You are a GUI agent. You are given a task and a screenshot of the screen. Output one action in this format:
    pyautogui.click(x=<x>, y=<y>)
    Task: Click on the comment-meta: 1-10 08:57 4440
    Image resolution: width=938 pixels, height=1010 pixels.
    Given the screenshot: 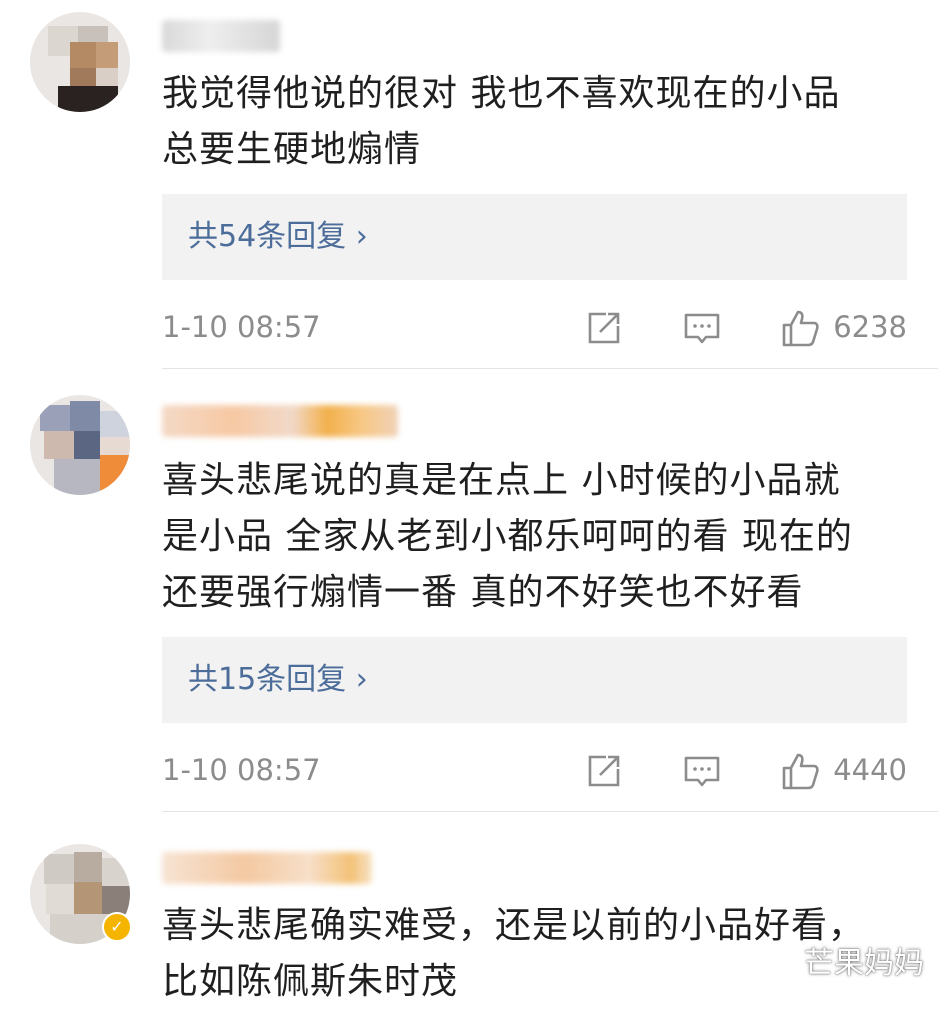 What is the action you would take?
    pyautogui.click(x=534, y=771)
    